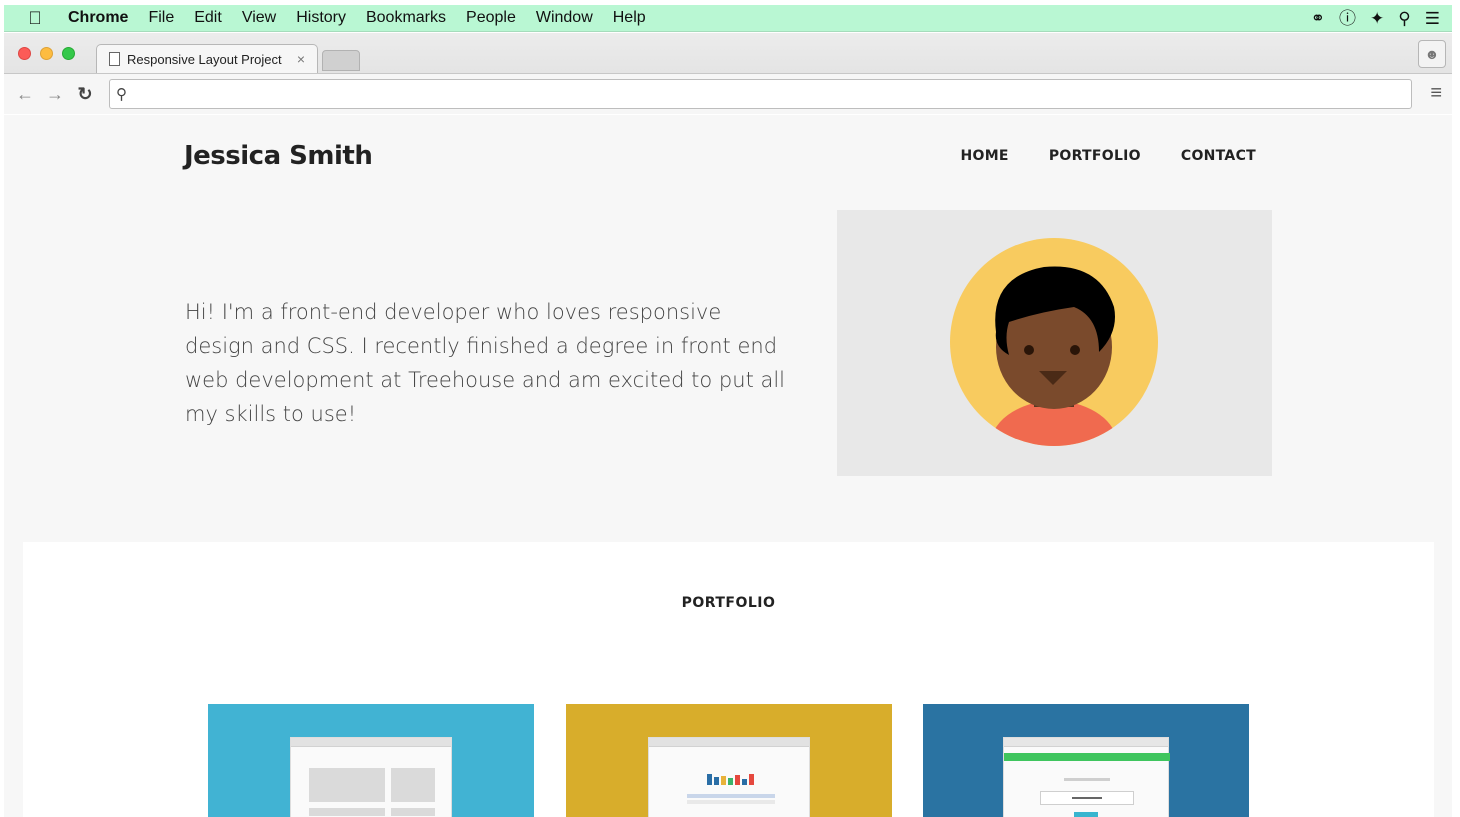 This screenshot has width=1460, height=817. What do you see at coordinates (278, 156) in the screenshot?
I see `site-logo: Jessica Smith` at bounding box center [278, 156].